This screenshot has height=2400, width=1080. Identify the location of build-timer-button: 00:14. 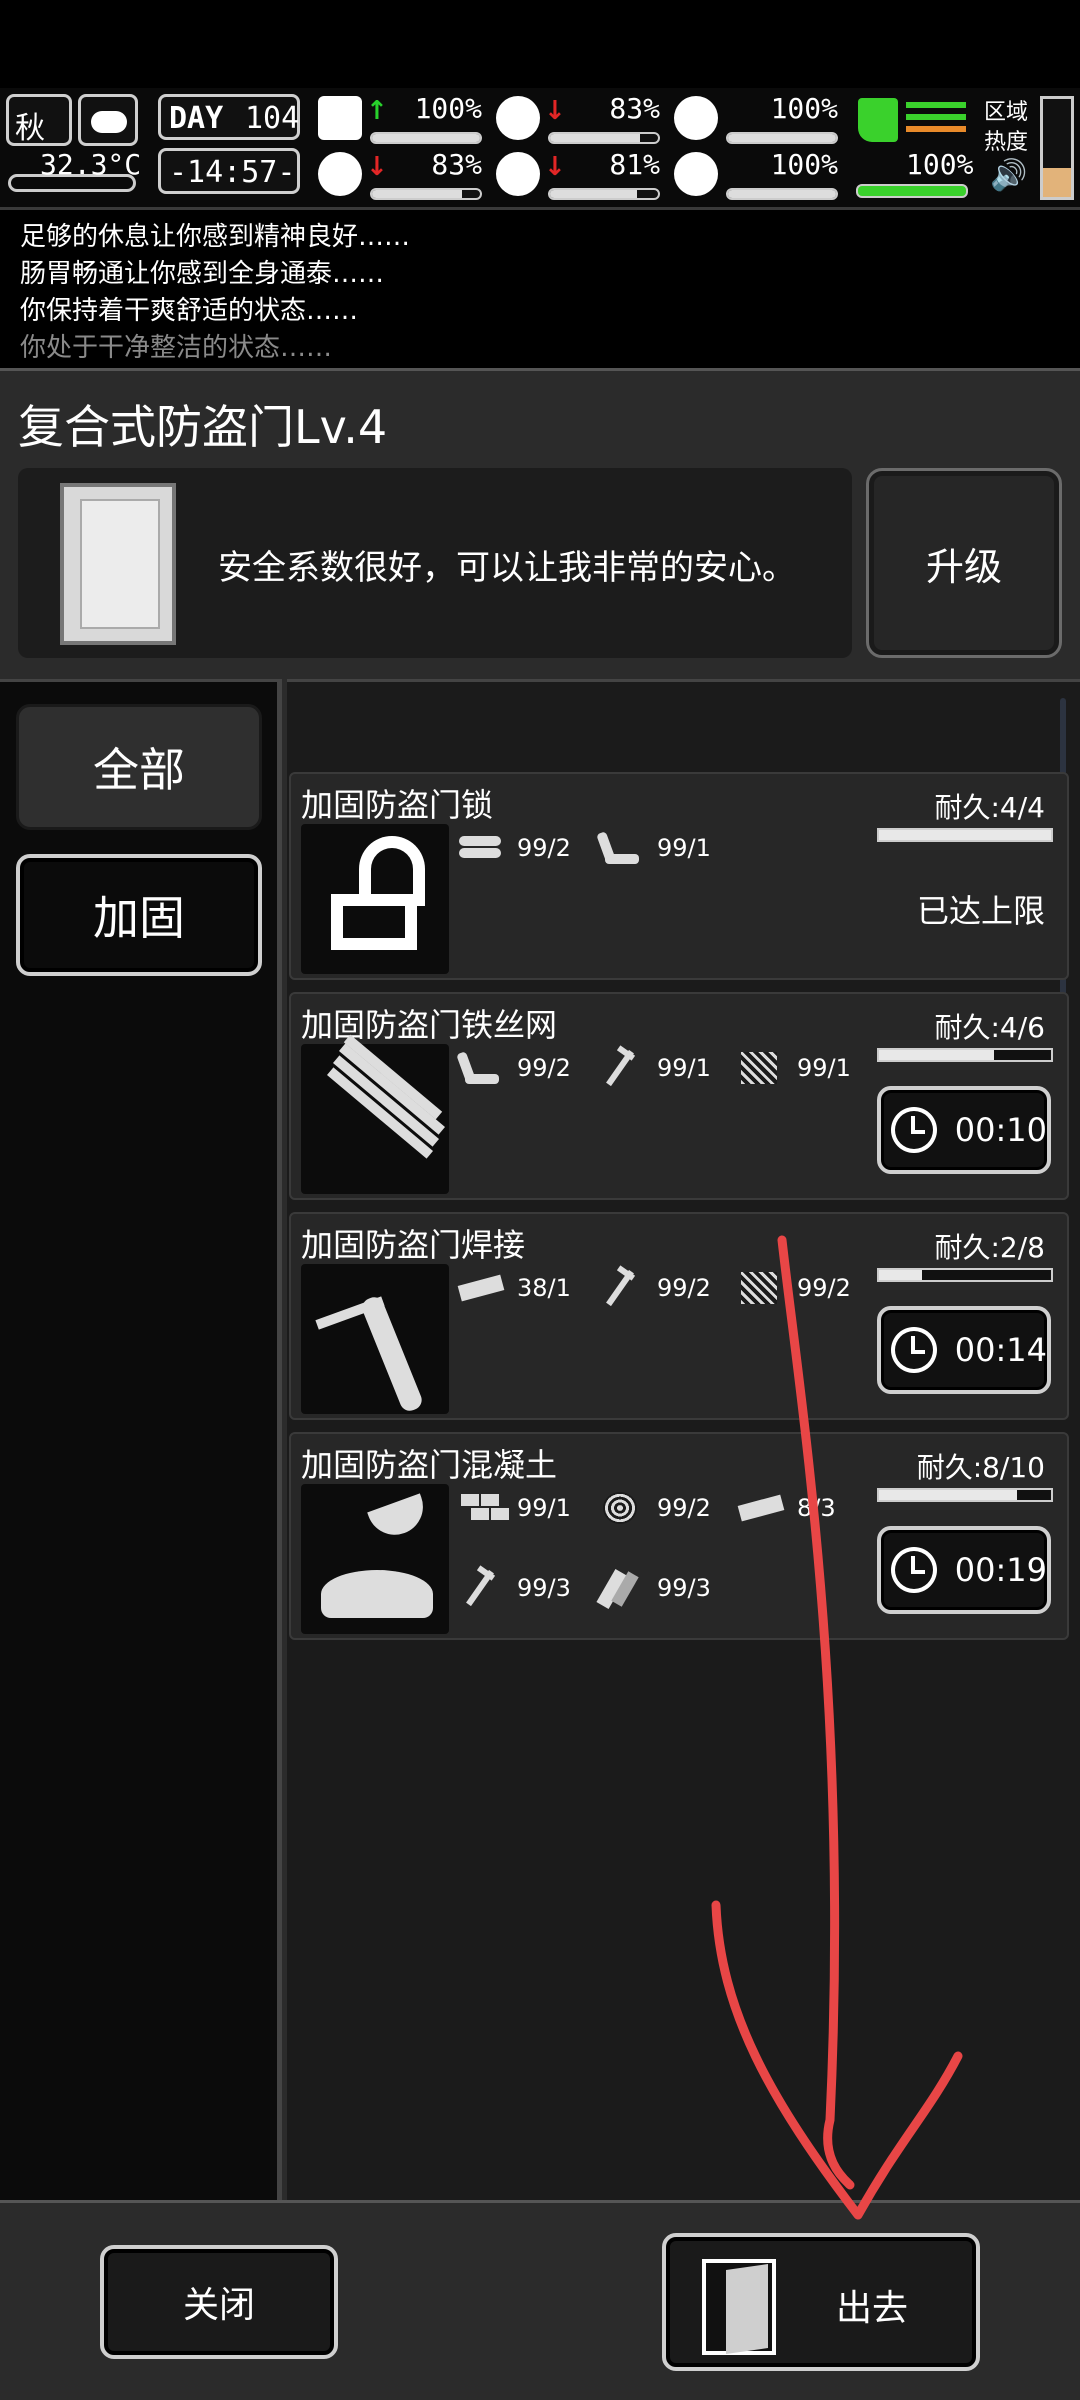
(964, 1350).